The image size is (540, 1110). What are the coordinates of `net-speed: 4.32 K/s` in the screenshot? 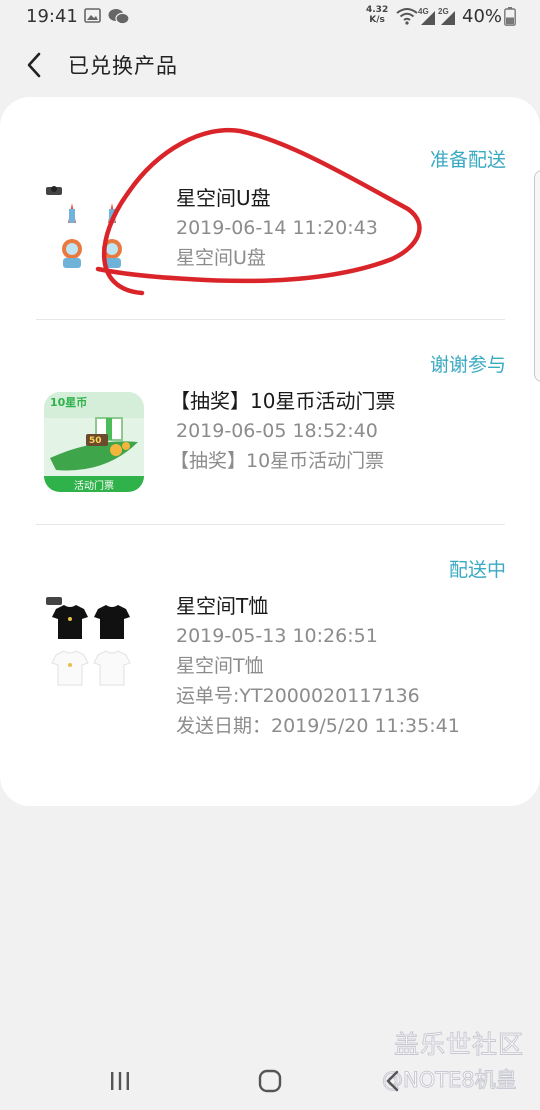 It's located at (377, 15).